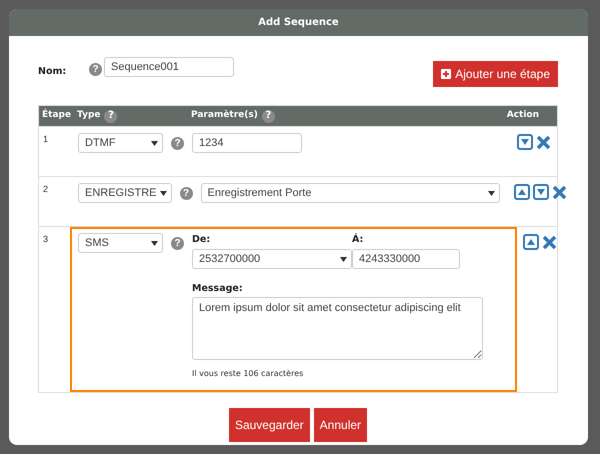 This screenshot has width=600, height=454. I want to click on select-field: DTMF, so click(120, 143).